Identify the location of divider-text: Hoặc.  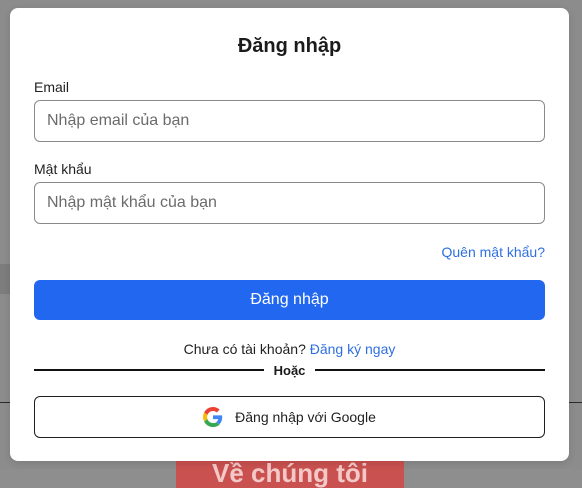
(289, 370).